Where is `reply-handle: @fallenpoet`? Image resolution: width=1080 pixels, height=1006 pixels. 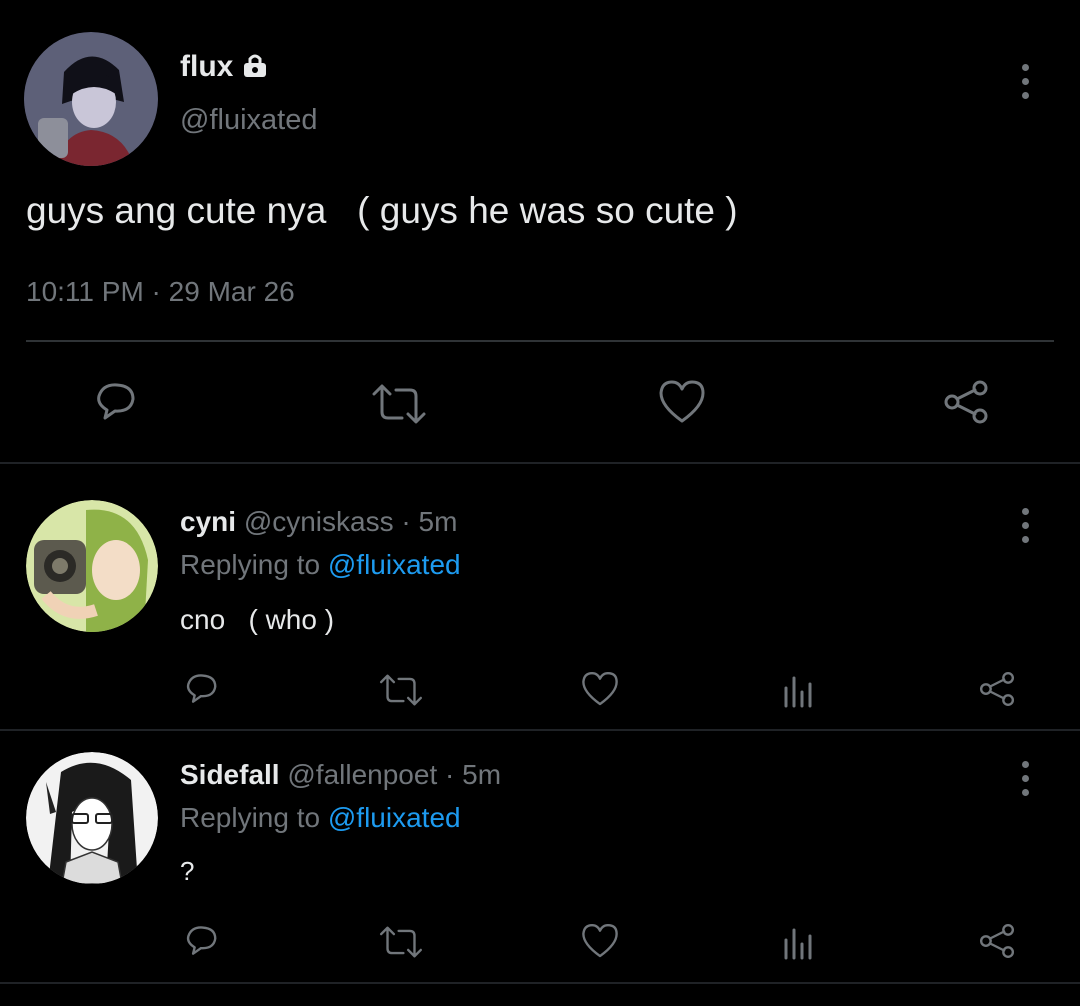 reply-handle: @fallenpoet is located at coordinates (362, 774).